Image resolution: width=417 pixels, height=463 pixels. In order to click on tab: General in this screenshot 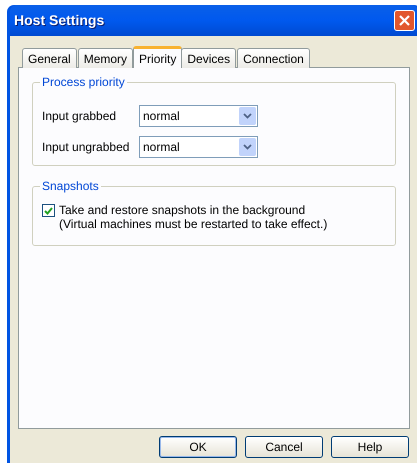, I will do `click(49, 58)`.